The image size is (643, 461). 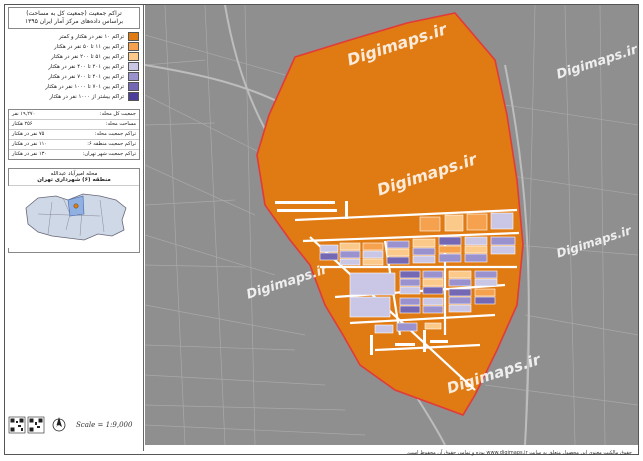 What do you see at coordinates (74, 145) in the screenshot?
I see `stat-row: تراکم جمعیت منطقه ۶: ۱۱۰ نفر در هکتار` at bounding box center [74, 145].